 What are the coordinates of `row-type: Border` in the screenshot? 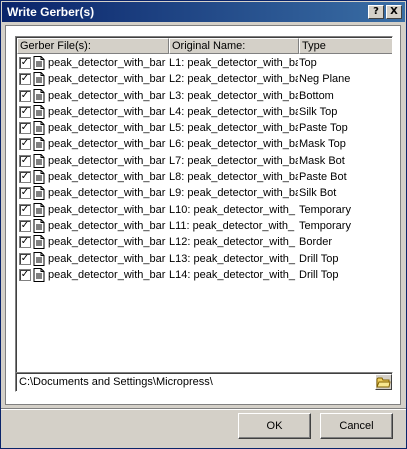 It's located at (316, 242).